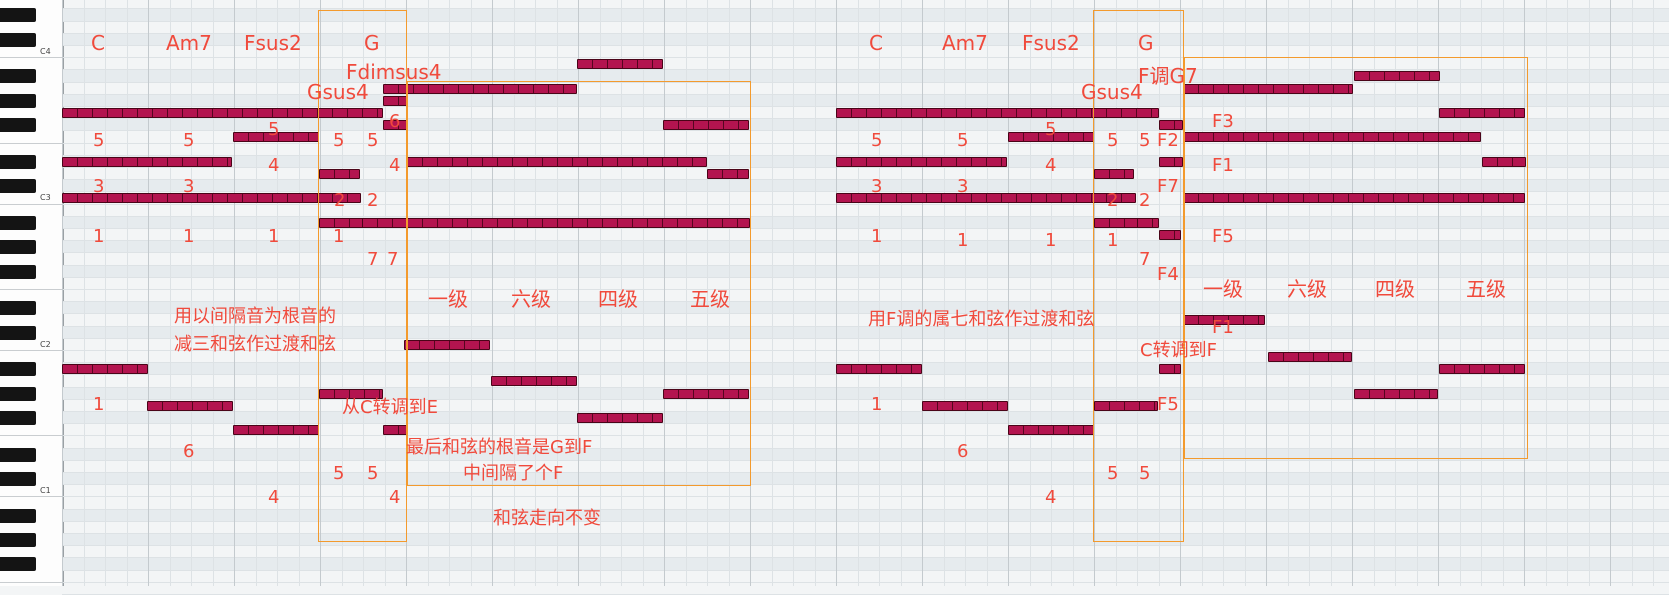  I want to click on left-root-text-line1: 最后和弦的根音是G到F, so click(499, 447).